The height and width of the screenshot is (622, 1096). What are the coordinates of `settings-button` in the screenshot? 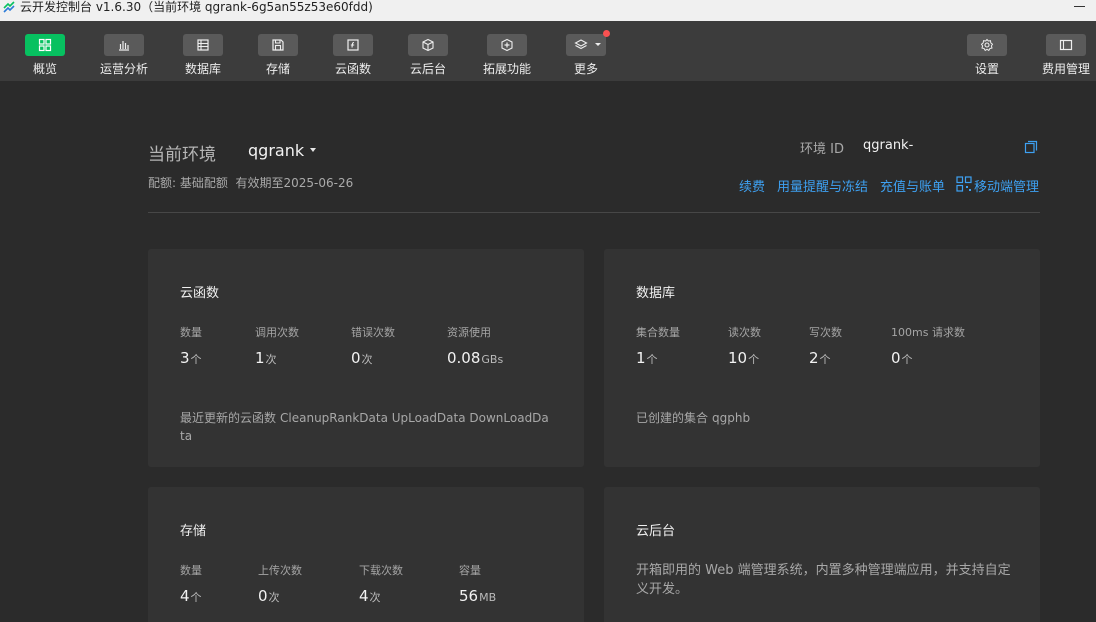 It's located at (987, 45).